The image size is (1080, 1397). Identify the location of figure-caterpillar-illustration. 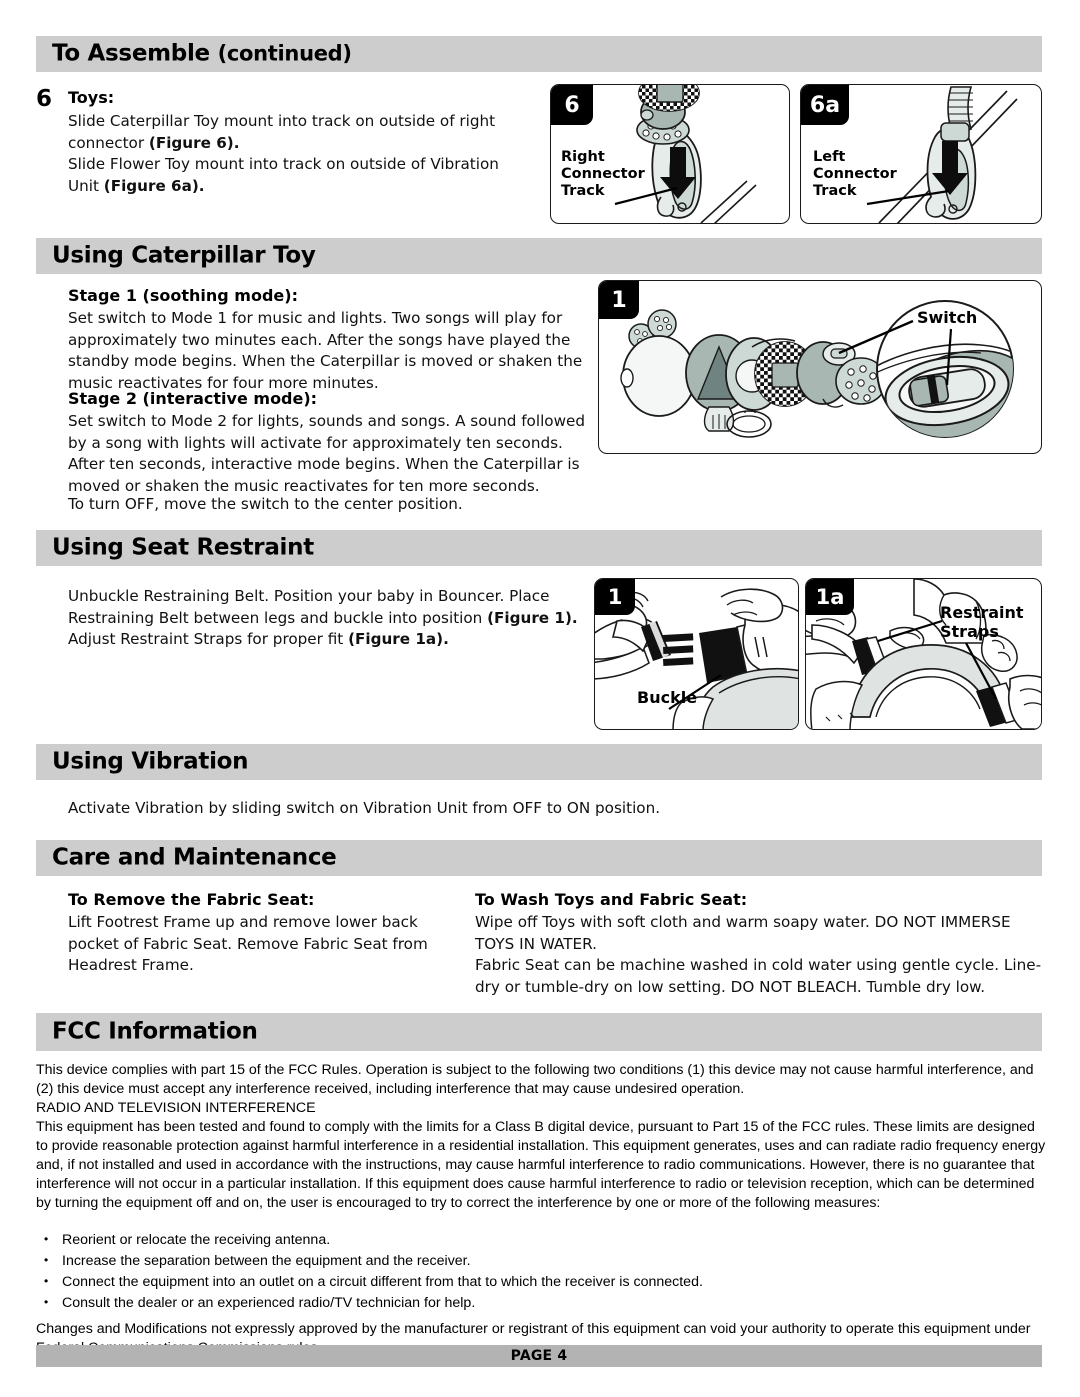
(817, 369).